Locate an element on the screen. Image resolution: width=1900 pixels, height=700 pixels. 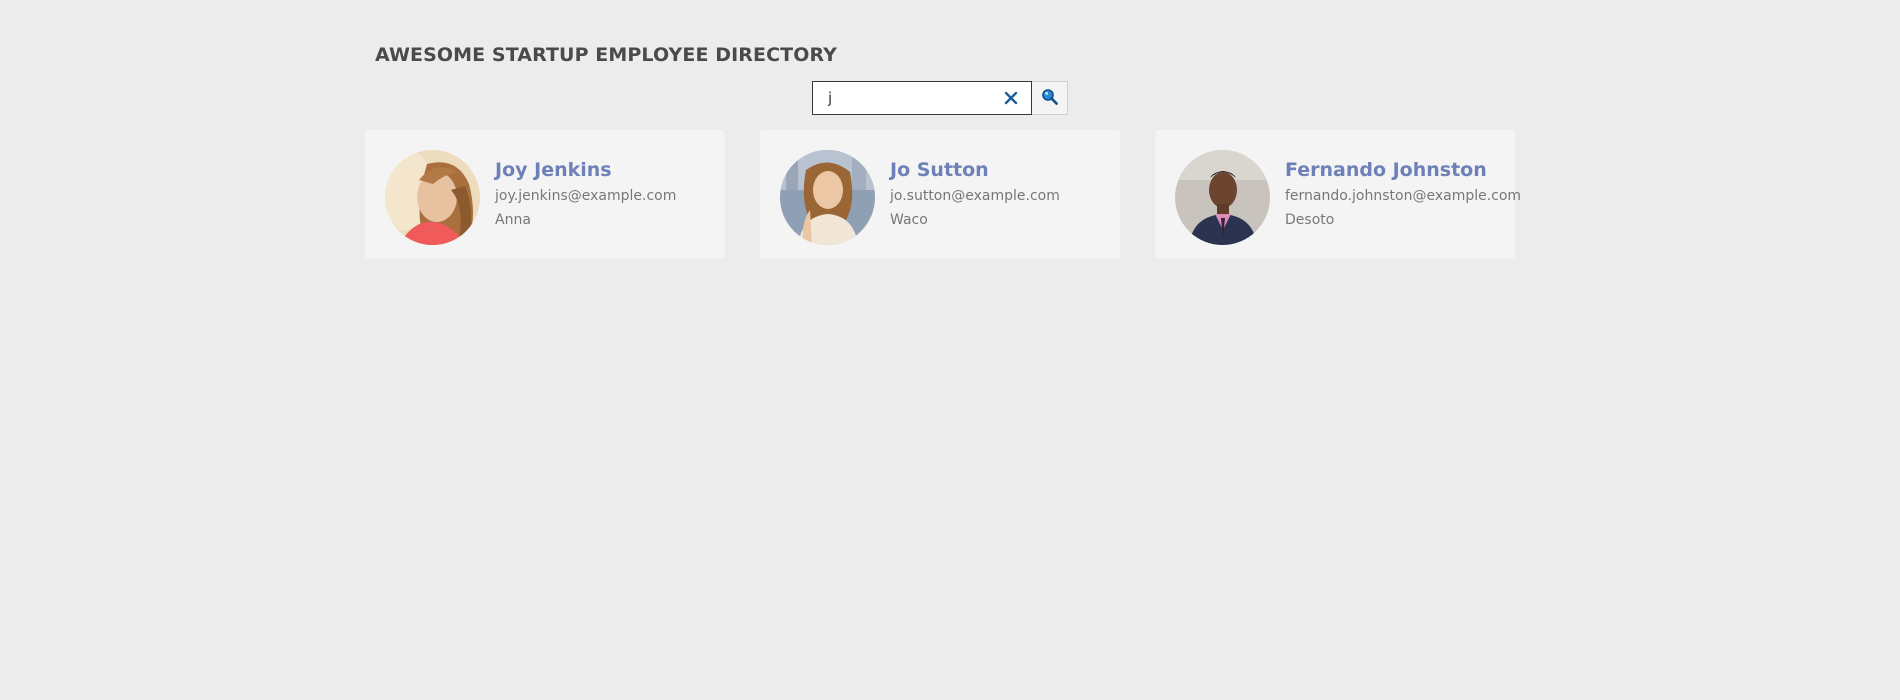
employee-info: Jo Sutton jo.sutton@example.com Waco is located at coordinates (975, 193).